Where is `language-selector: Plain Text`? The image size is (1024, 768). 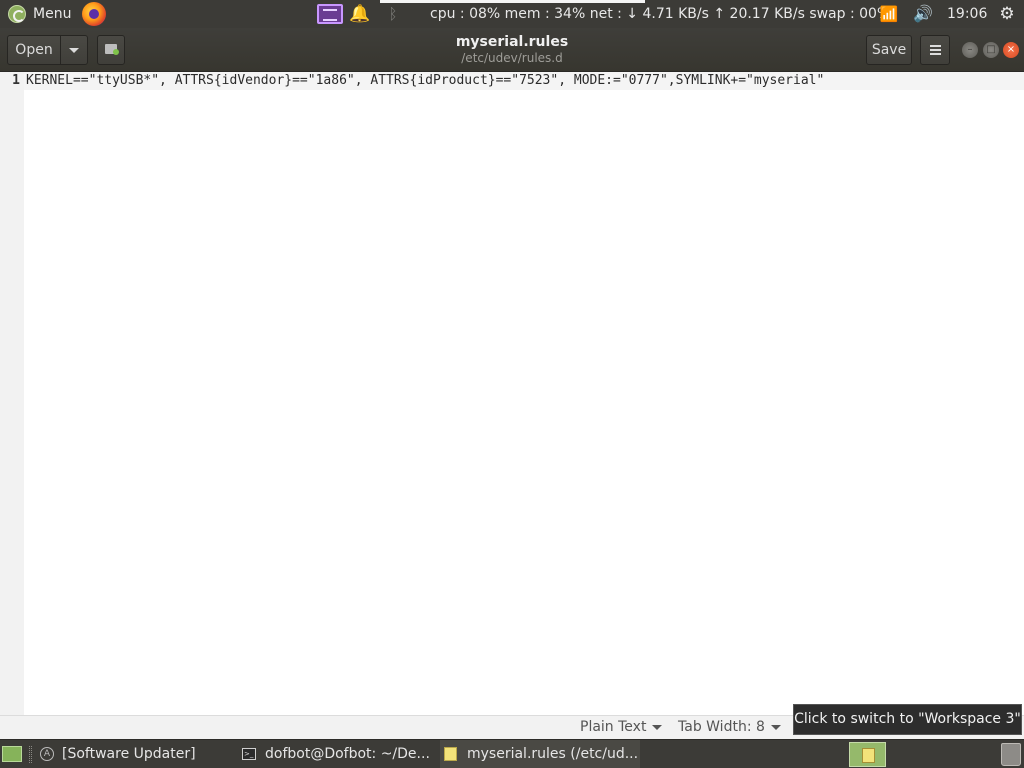
language-selector: Plain Text is located at coordinates (621, 727).